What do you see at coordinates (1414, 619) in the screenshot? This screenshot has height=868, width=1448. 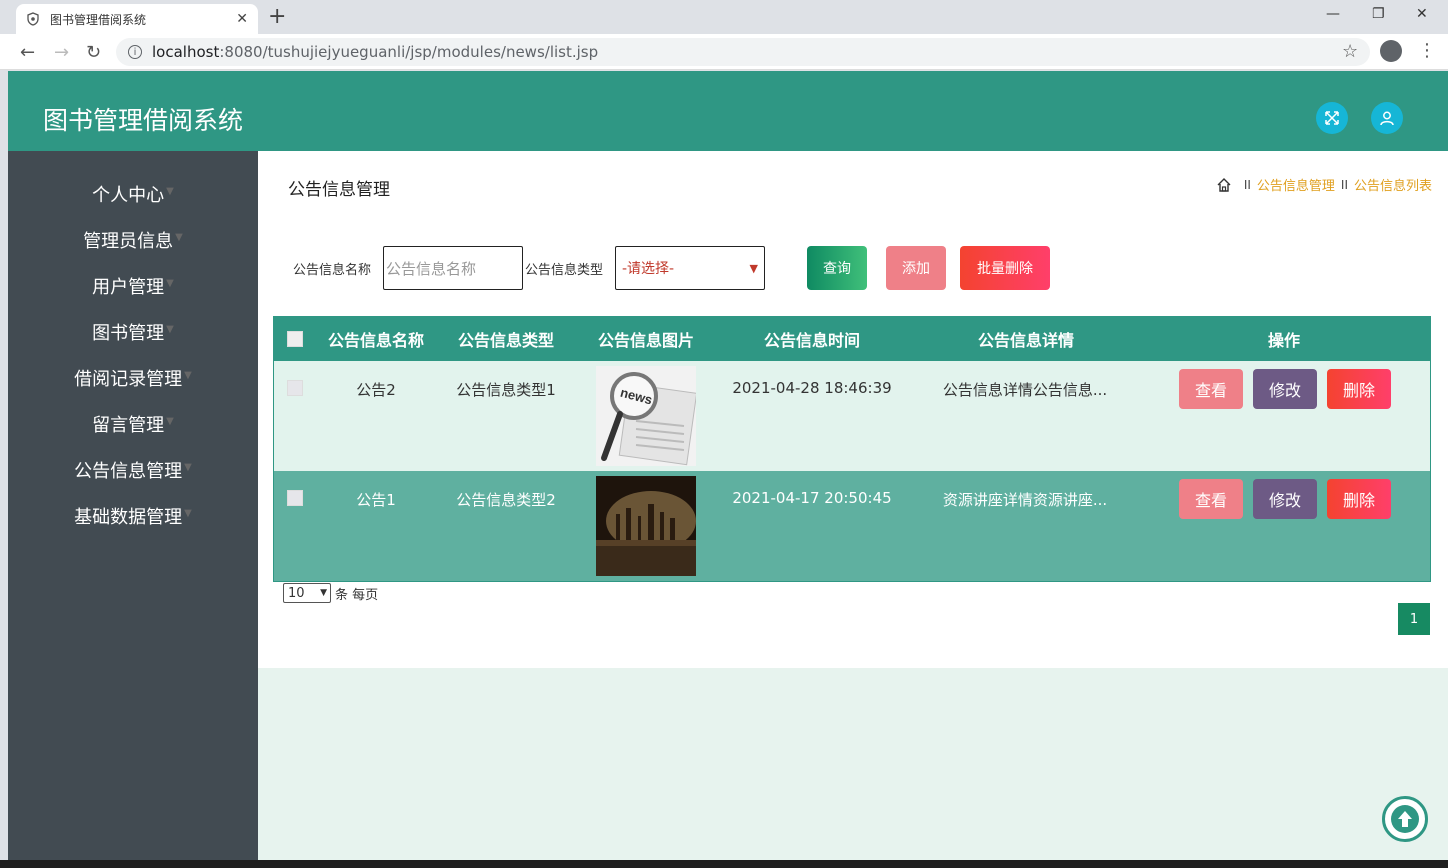 I see `page-number-button: 1` at bounding box center [1414, 619].